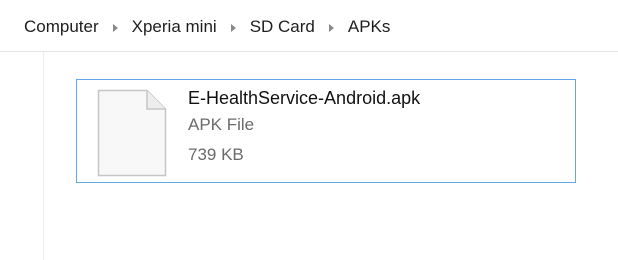 The height and width of the screenshot is (260, 618). What do you see at coordinates (61, 27) in the screenshot?
I see `breadcrumb-item-computer: Computer` at bounding box center [61, 27].